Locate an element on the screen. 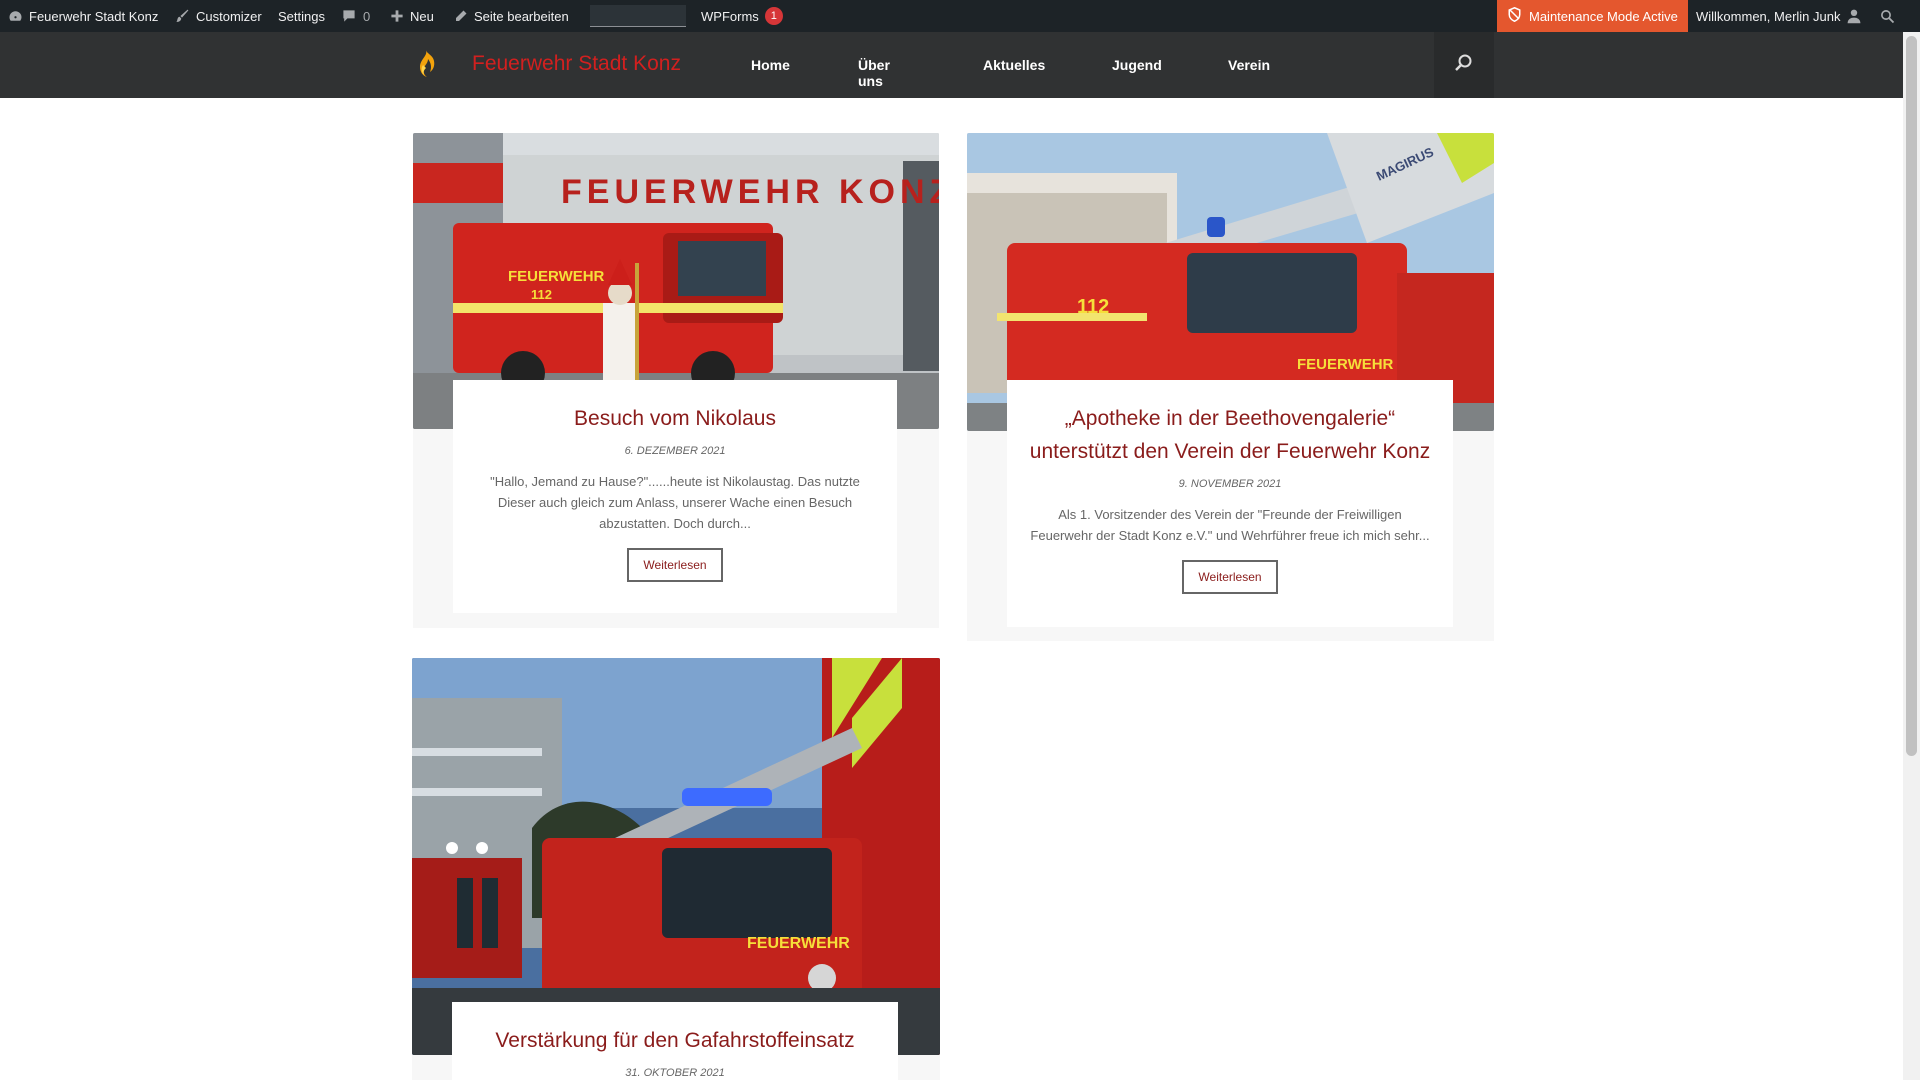 This screenshot has height=1080, width=1920. nav-item-verein: Verein is located at coordinates (1249, 65).